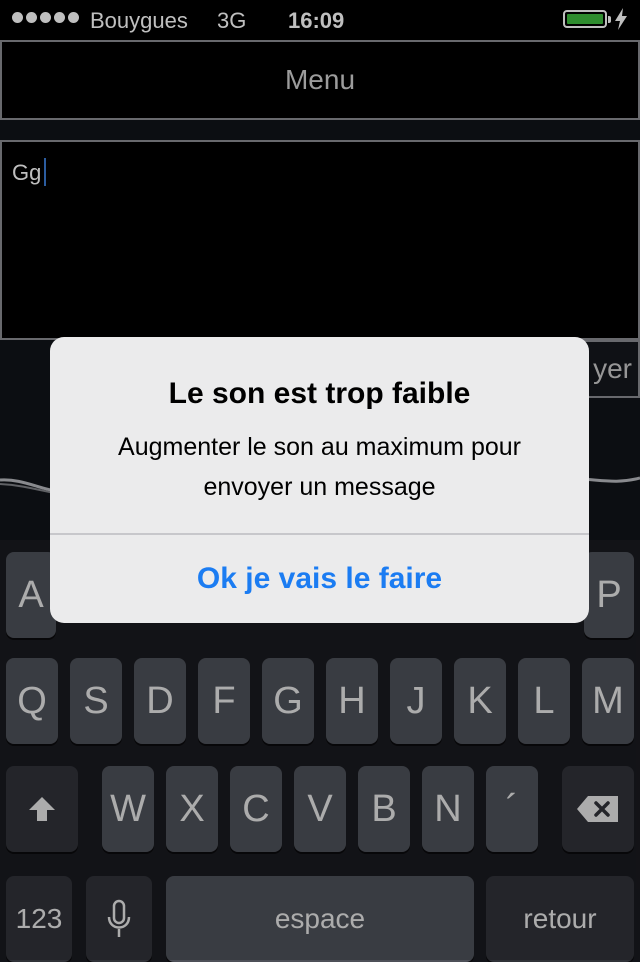  Describe the element at coordinates (319, 579) in the screenshot. I see `alert-ok-button: Ok je vais le faire` at that location.